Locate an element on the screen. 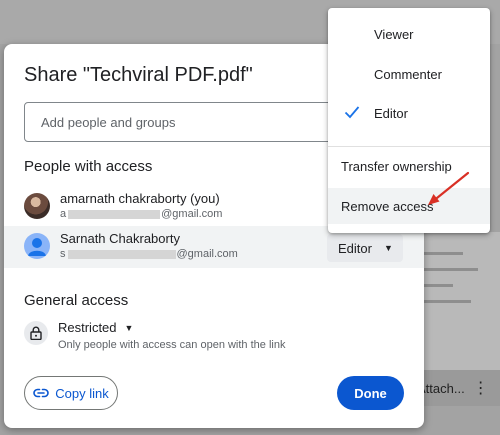 The width and height of the screenshot is (500, 435). copy-link-button: Copy link is located at coordinates (71, 393).